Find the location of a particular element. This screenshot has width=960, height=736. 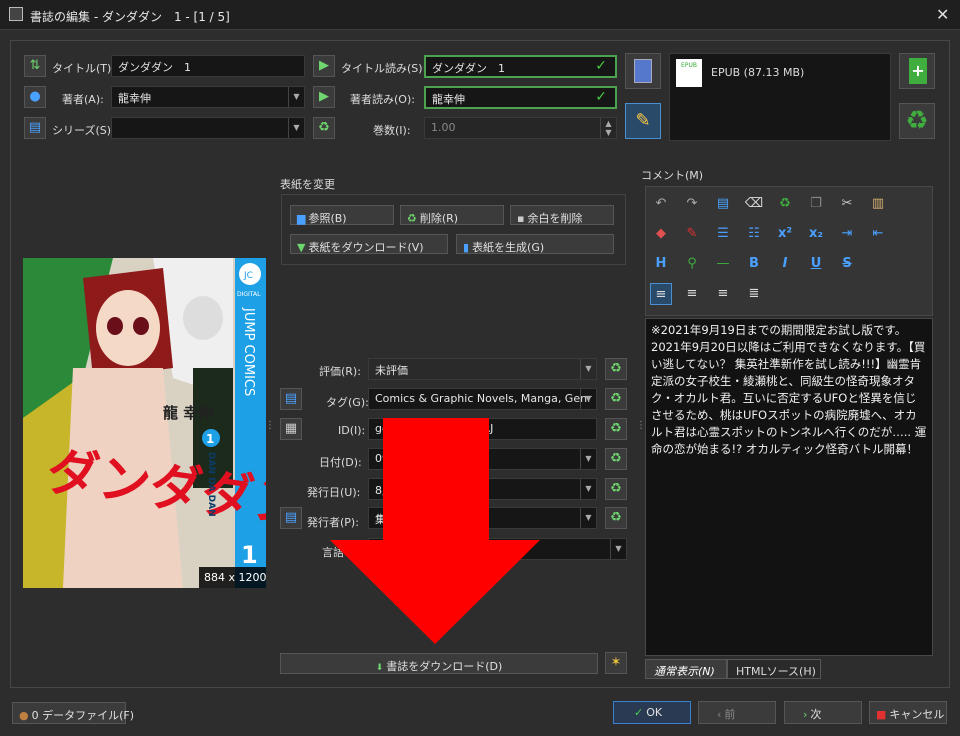

check-icon: ✓ is located at coordinates (639, 712).